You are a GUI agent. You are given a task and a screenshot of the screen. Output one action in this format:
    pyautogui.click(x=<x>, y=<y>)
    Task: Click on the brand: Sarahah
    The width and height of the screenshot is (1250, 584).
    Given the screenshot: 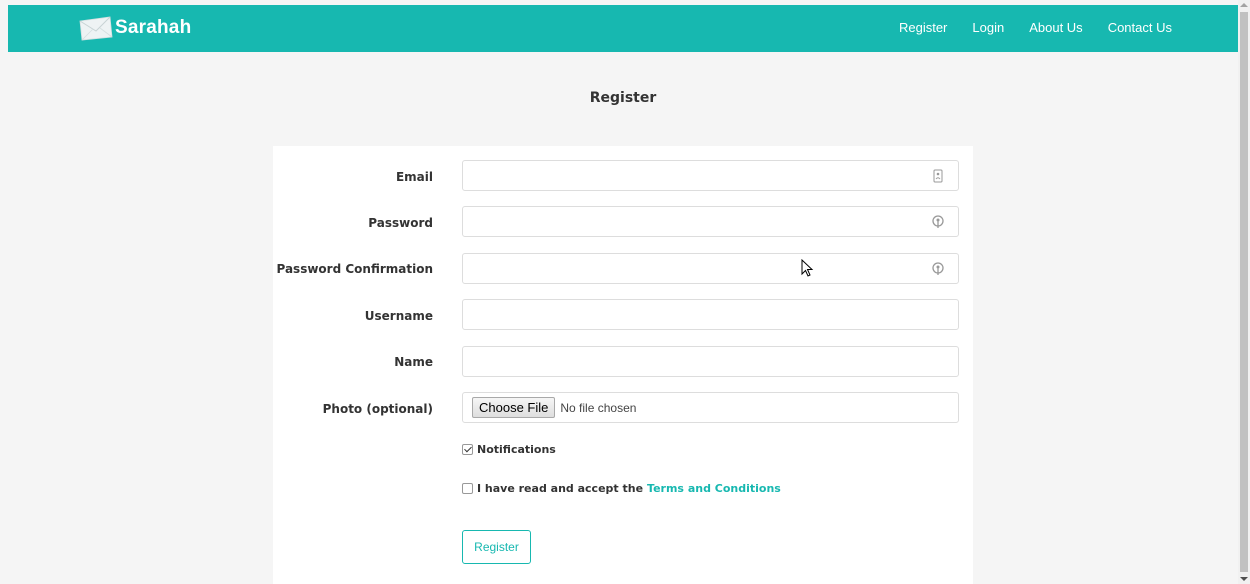 What is the action you would take?
    pyautogui.click(x=134, y=28)
    